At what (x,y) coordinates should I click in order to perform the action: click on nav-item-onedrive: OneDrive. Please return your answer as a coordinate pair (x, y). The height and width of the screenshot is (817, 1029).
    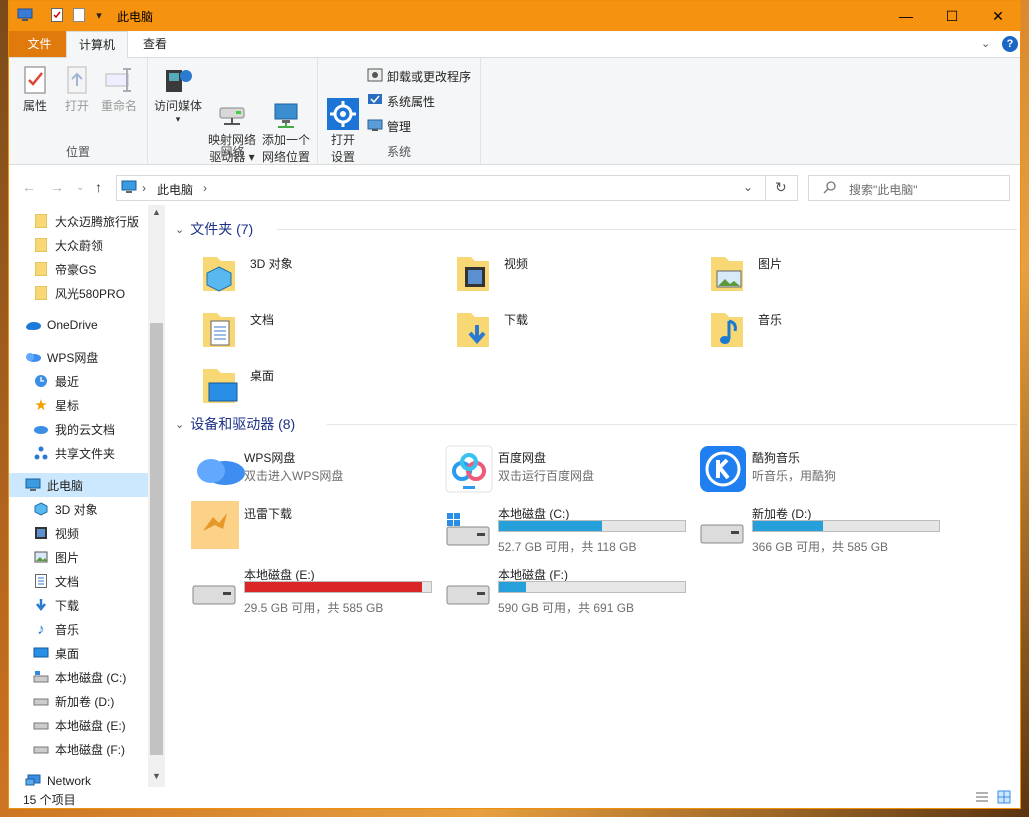
    Looking at the image, I should click on (94, 325).